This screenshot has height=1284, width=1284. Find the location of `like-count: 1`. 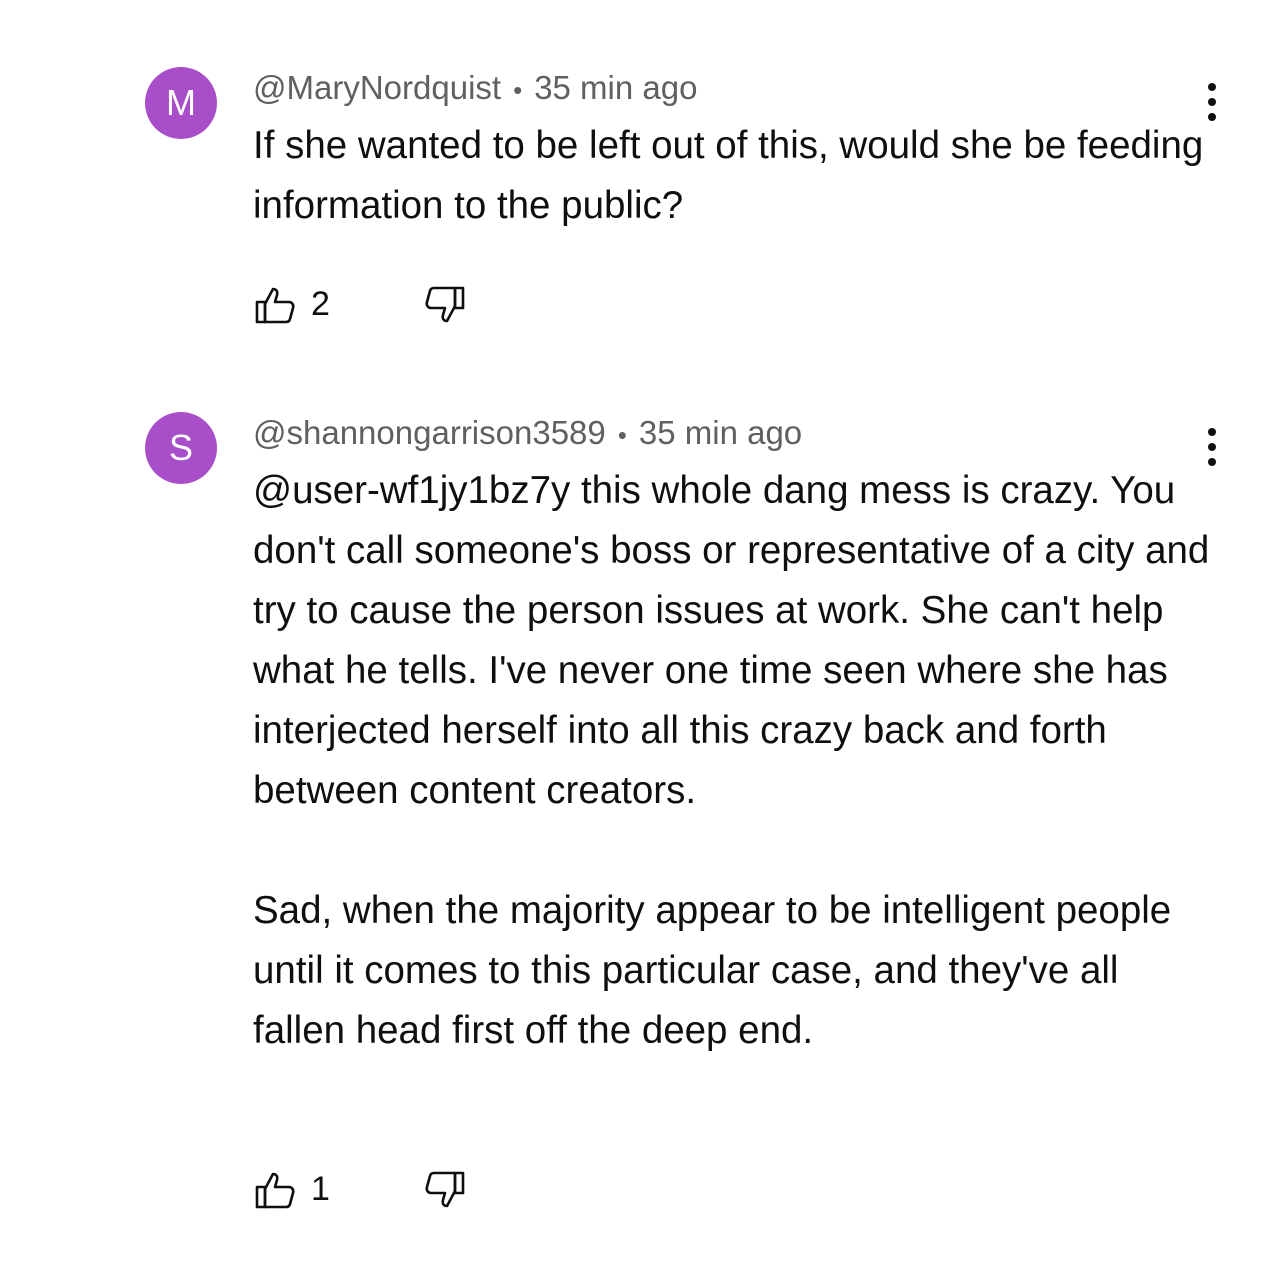

like-count: 1 is located at coordinates (320, 1189).